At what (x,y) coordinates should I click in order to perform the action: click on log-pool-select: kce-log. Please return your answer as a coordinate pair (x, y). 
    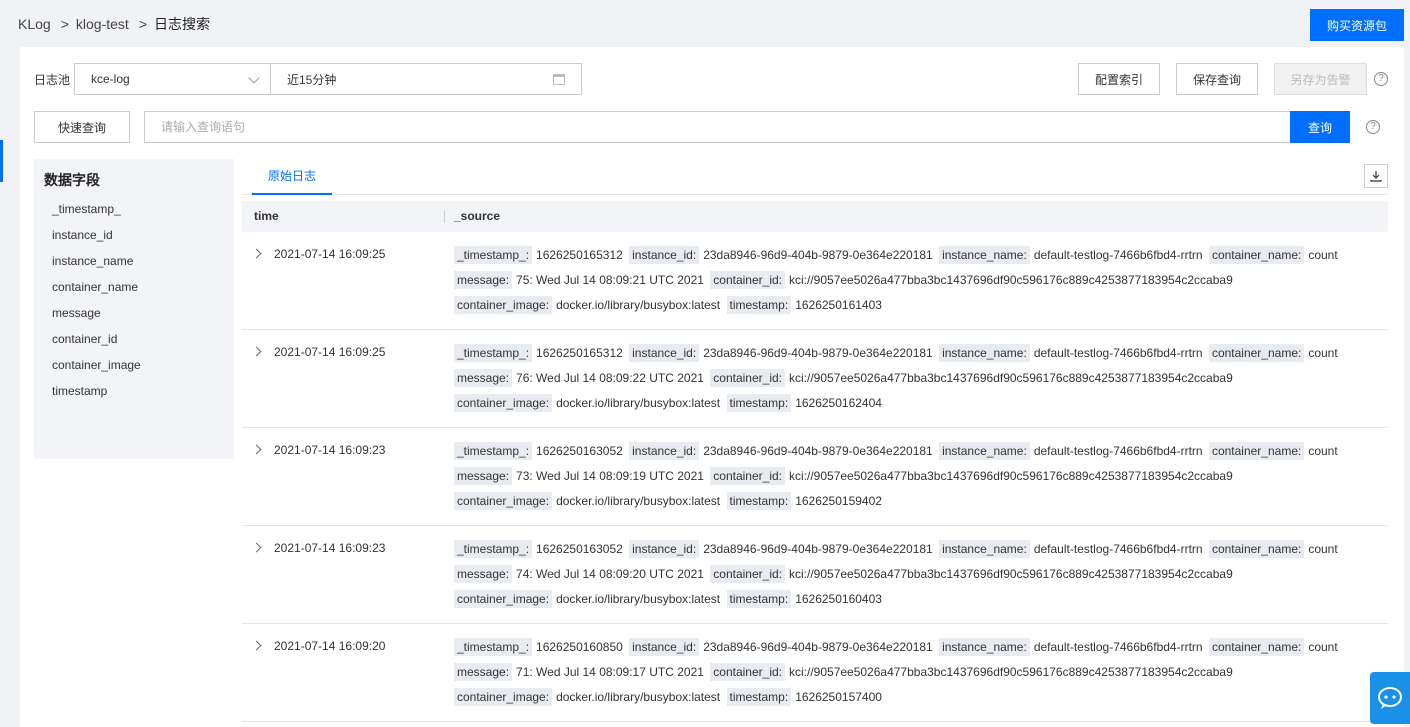
    Looking at the image, I should click on (172, 79).